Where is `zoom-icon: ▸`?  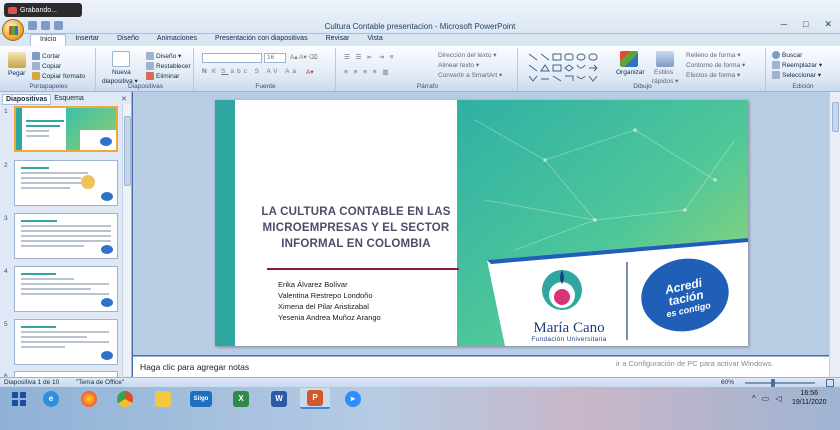 zoom-icon: ▸ is located at coordinates (353, 398).